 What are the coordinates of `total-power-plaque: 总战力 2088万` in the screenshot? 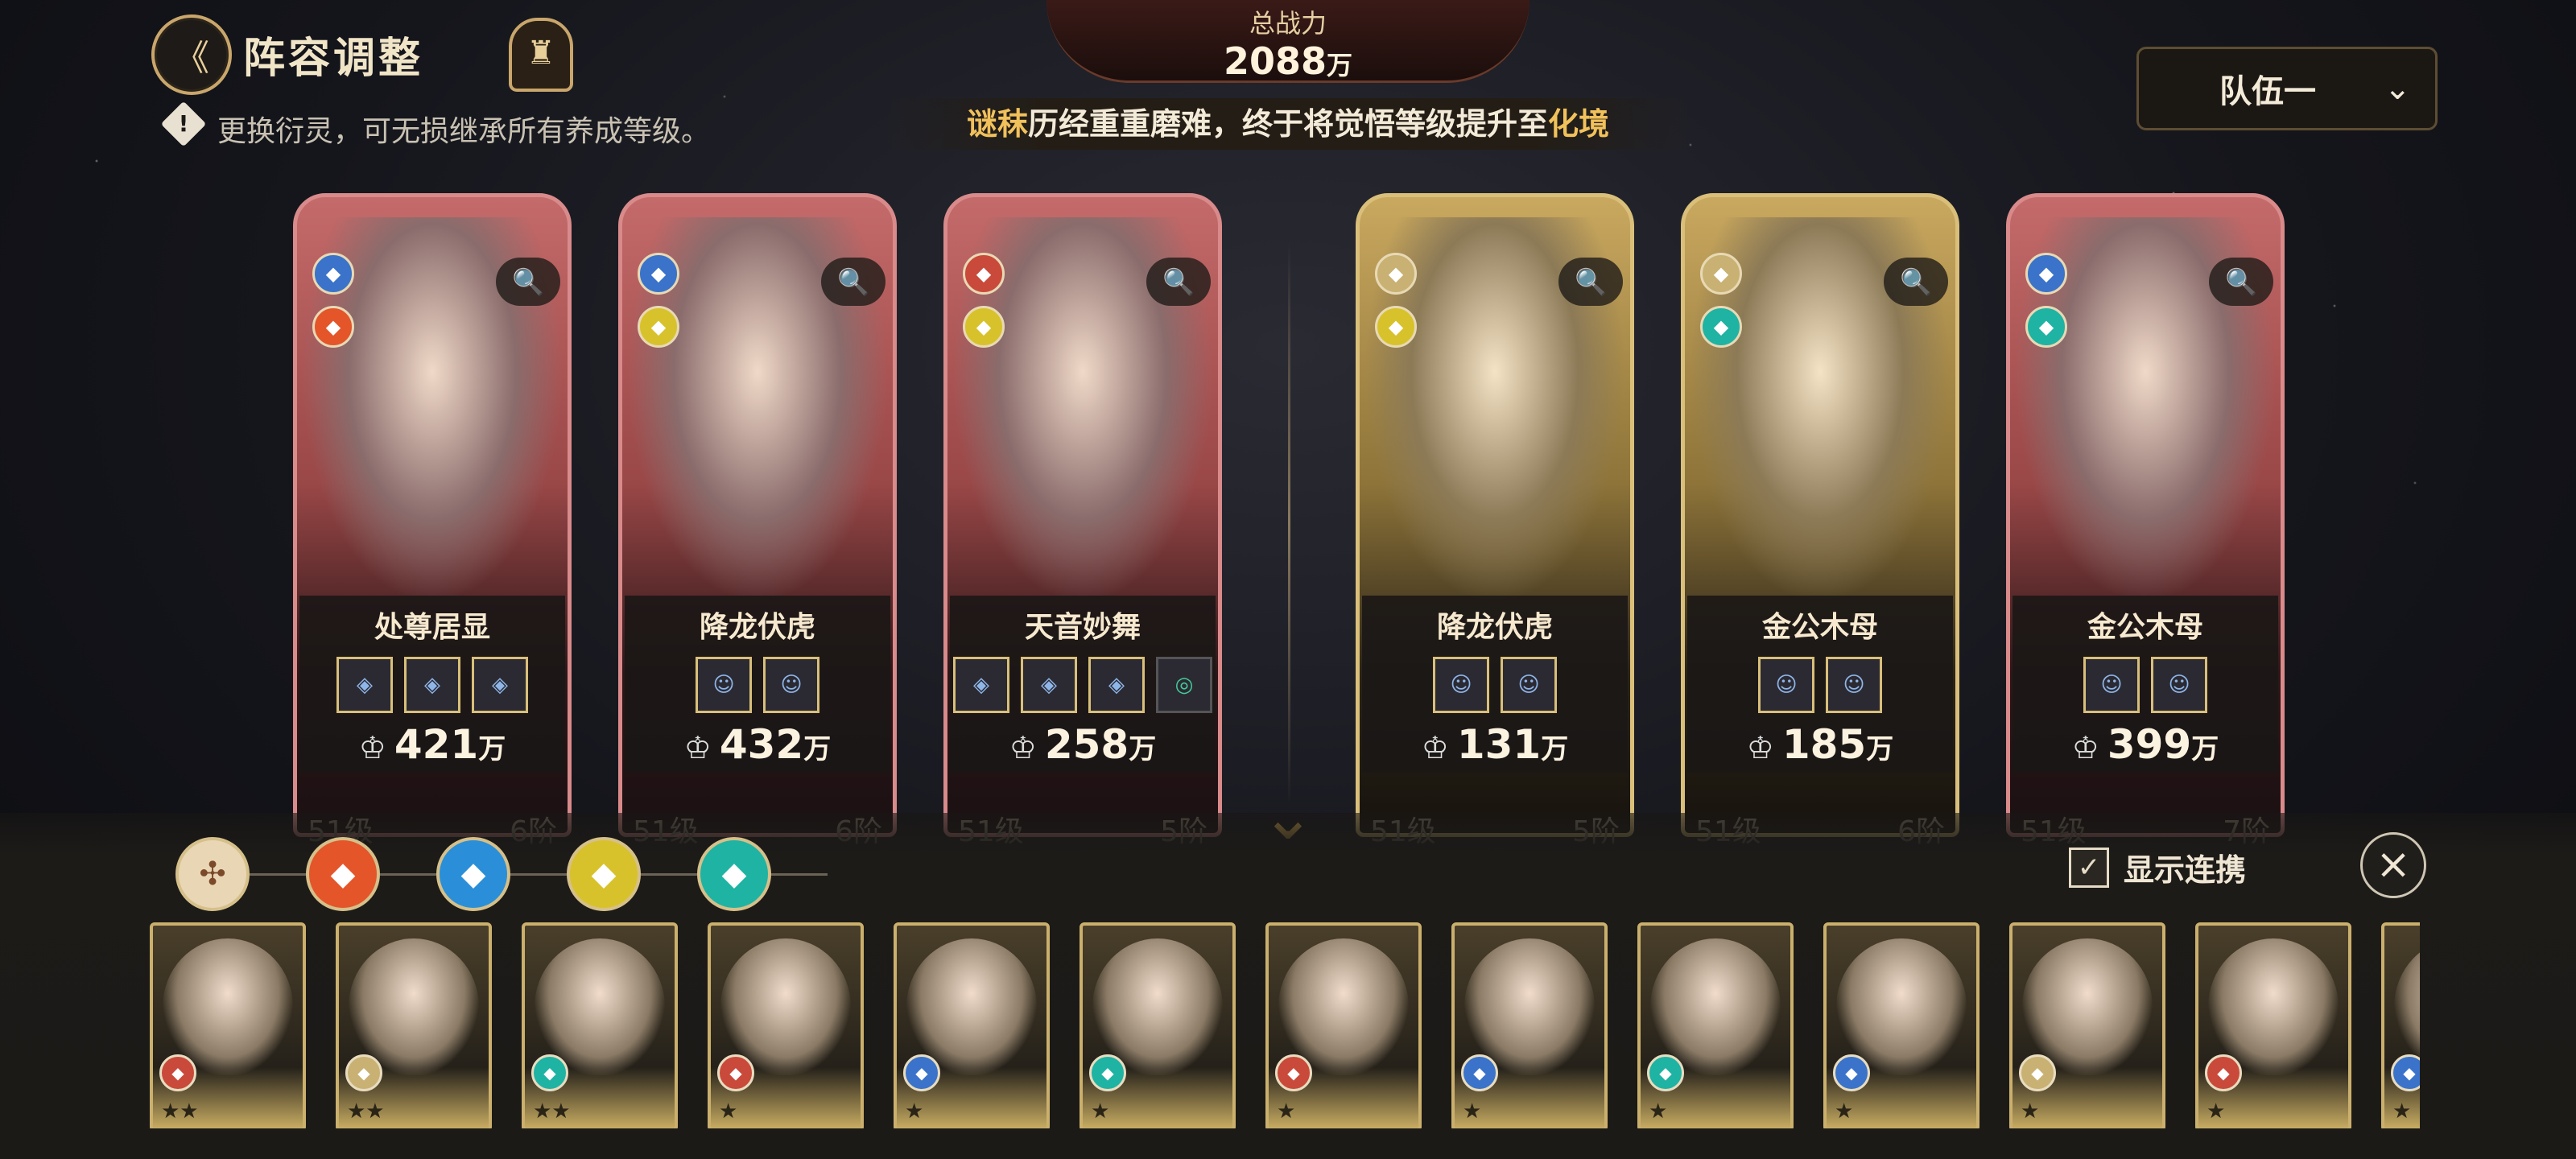 It's located at (1288, 41).